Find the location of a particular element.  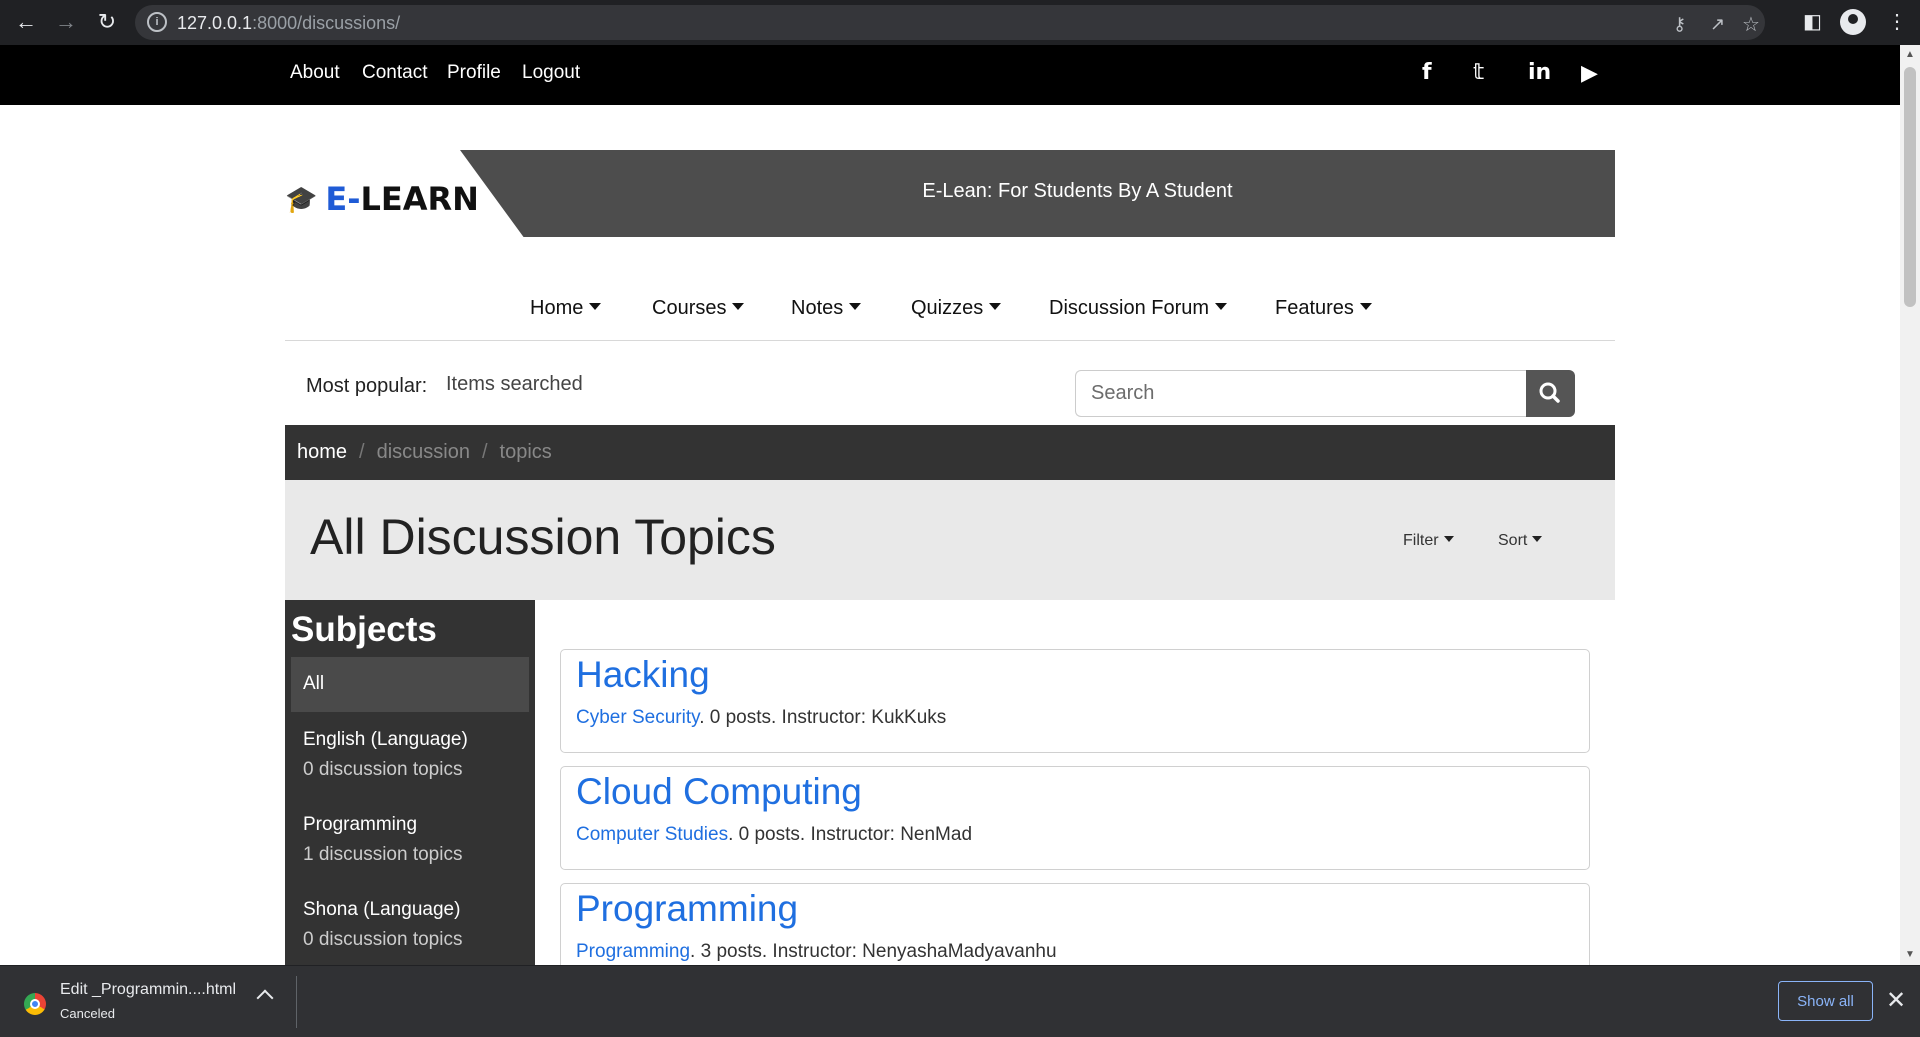

youtube-icon: ▶ is located at coordinates (1589, 73).